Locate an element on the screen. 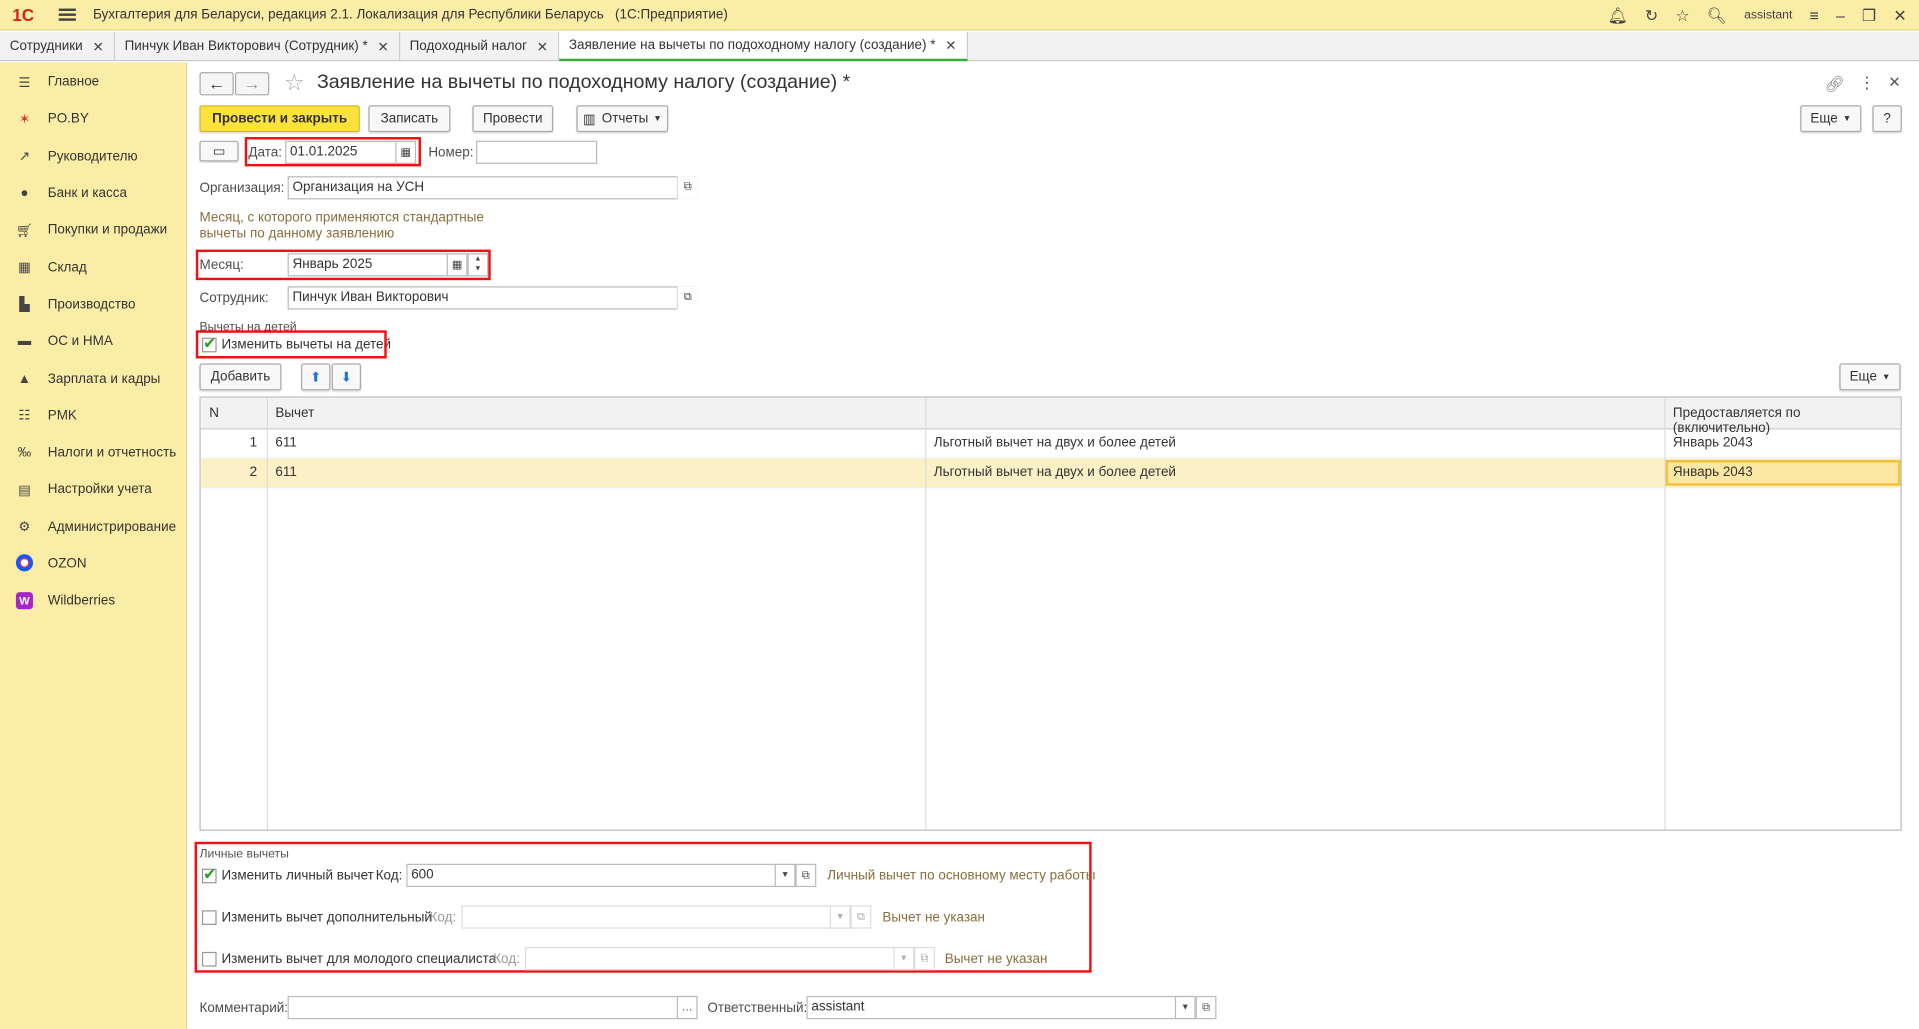  additional-code-field: ▼ is located at coordinates (656, 917).